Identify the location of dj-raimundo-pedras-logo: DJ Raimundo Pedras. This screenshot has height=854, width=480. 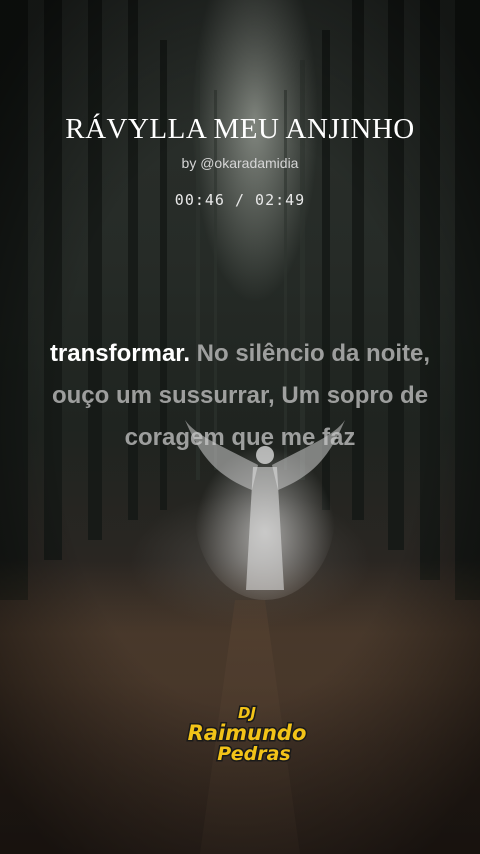
(247, 735).